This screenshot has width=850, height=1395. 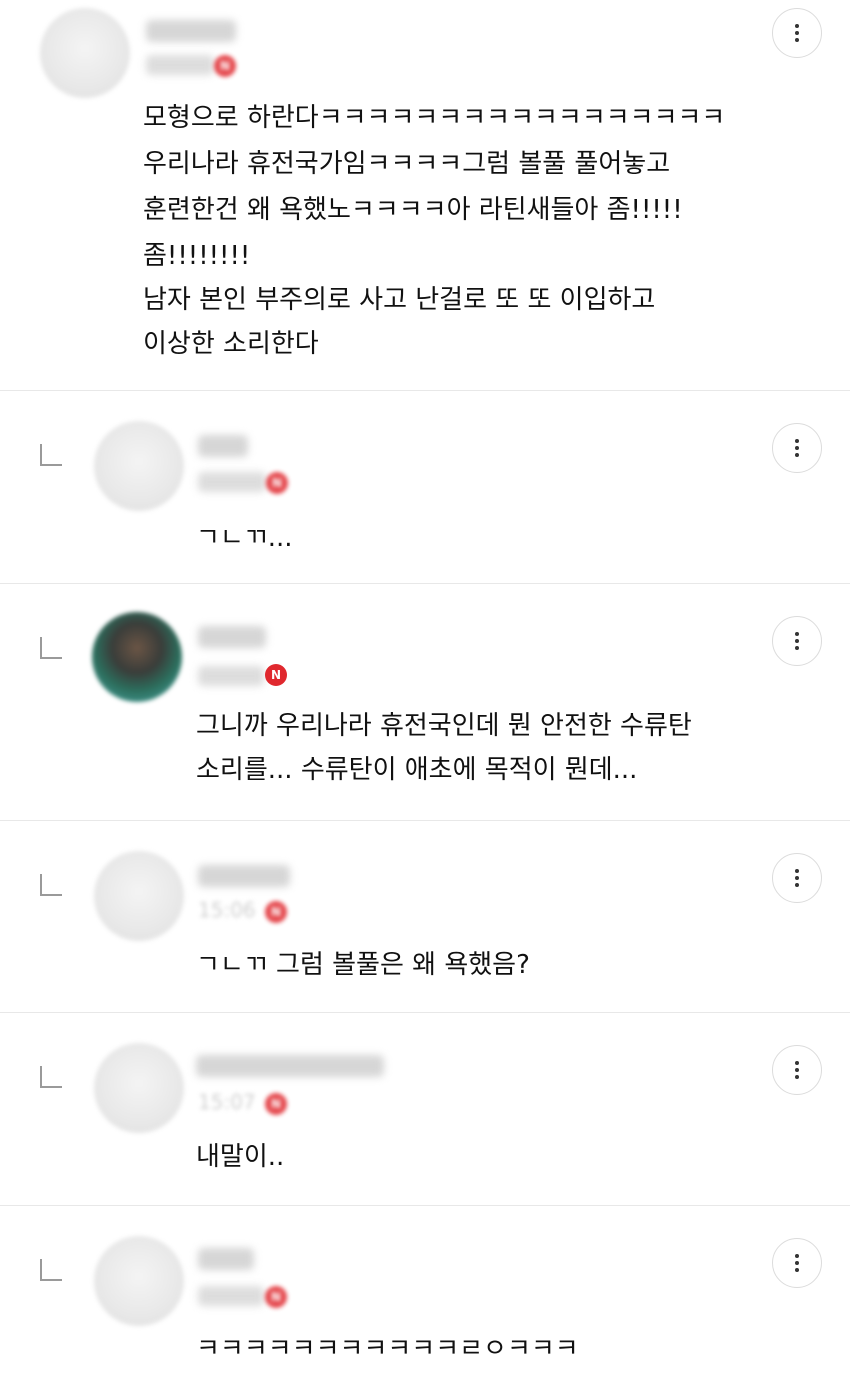 What do you see at coordinates (197, 256) in the screenshot?
I see `comment-text-line: 좀!!!!!!!!` at bounding box center [197, 256].